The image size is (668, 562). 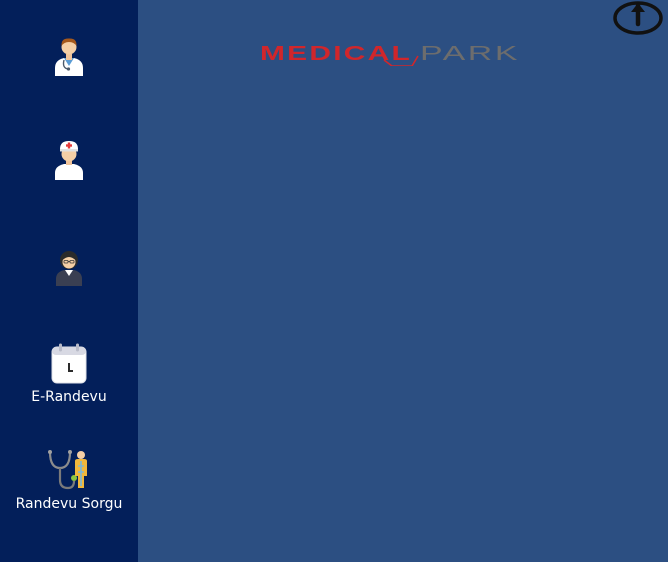 What do you see at coordinates (638, 18) in the screenshot?
I see `power-icon` at bounding box center [638, 18].